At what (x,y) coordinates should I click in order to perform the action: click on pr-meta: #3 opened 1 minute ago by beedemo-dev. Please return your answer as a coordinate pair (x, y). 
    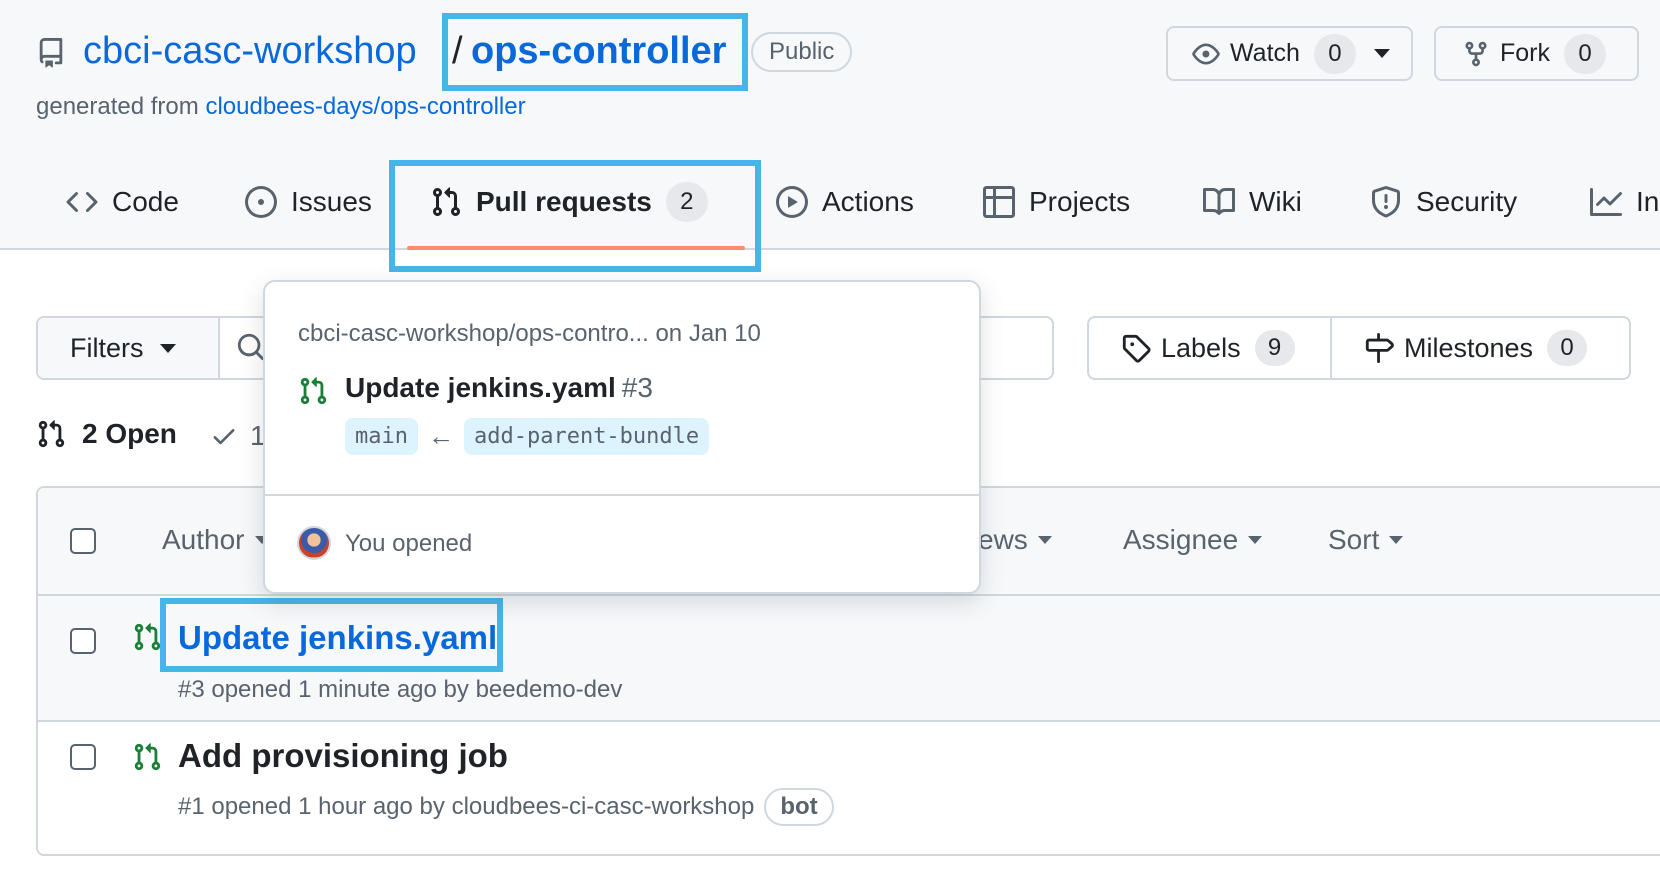
    Looking at the image, I should click on (400, 690).